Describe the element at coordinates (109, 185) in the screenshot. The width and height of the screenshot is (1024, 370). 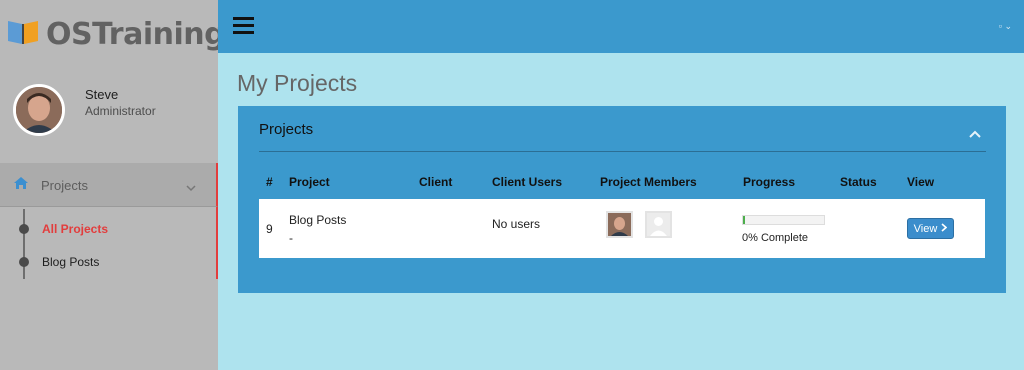
I see `sidebar-item-projects: Projects` at that location.